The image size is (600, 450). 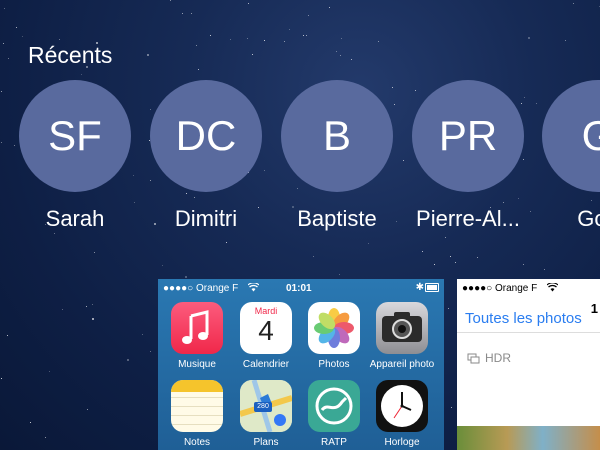 I want to click on app-musique: Musique, so click(x=197, y=336).